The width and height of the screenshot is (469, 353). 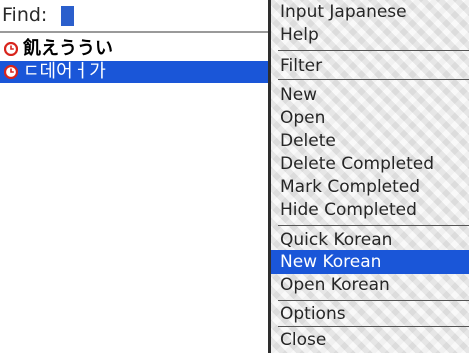 I want to click on menu-item-open-korean: Open Korean, so click(x=370, y=285).